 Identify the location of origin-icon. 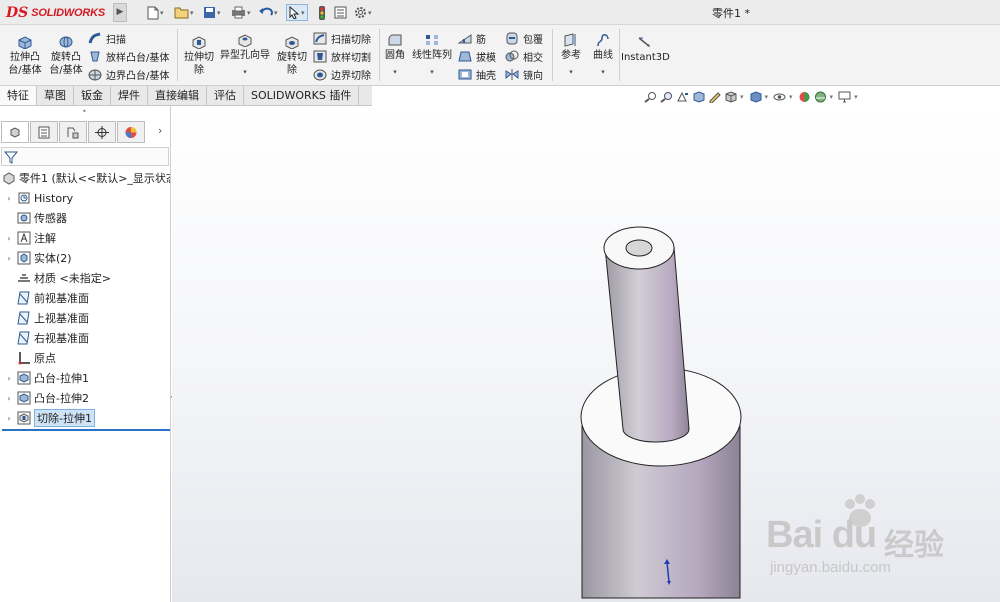
(24, 358).